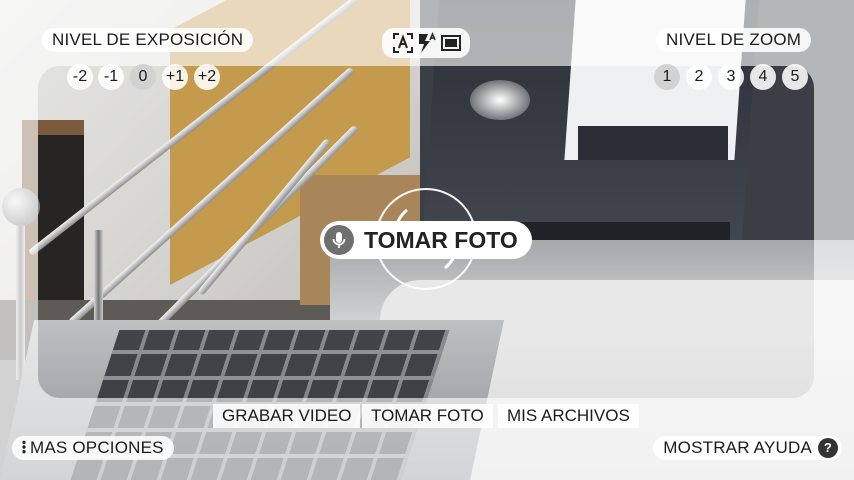 This screenshot has width=854, height=480. I want to click on show-help-button: MOSTRAR AYUDA?, so click(747, 448).